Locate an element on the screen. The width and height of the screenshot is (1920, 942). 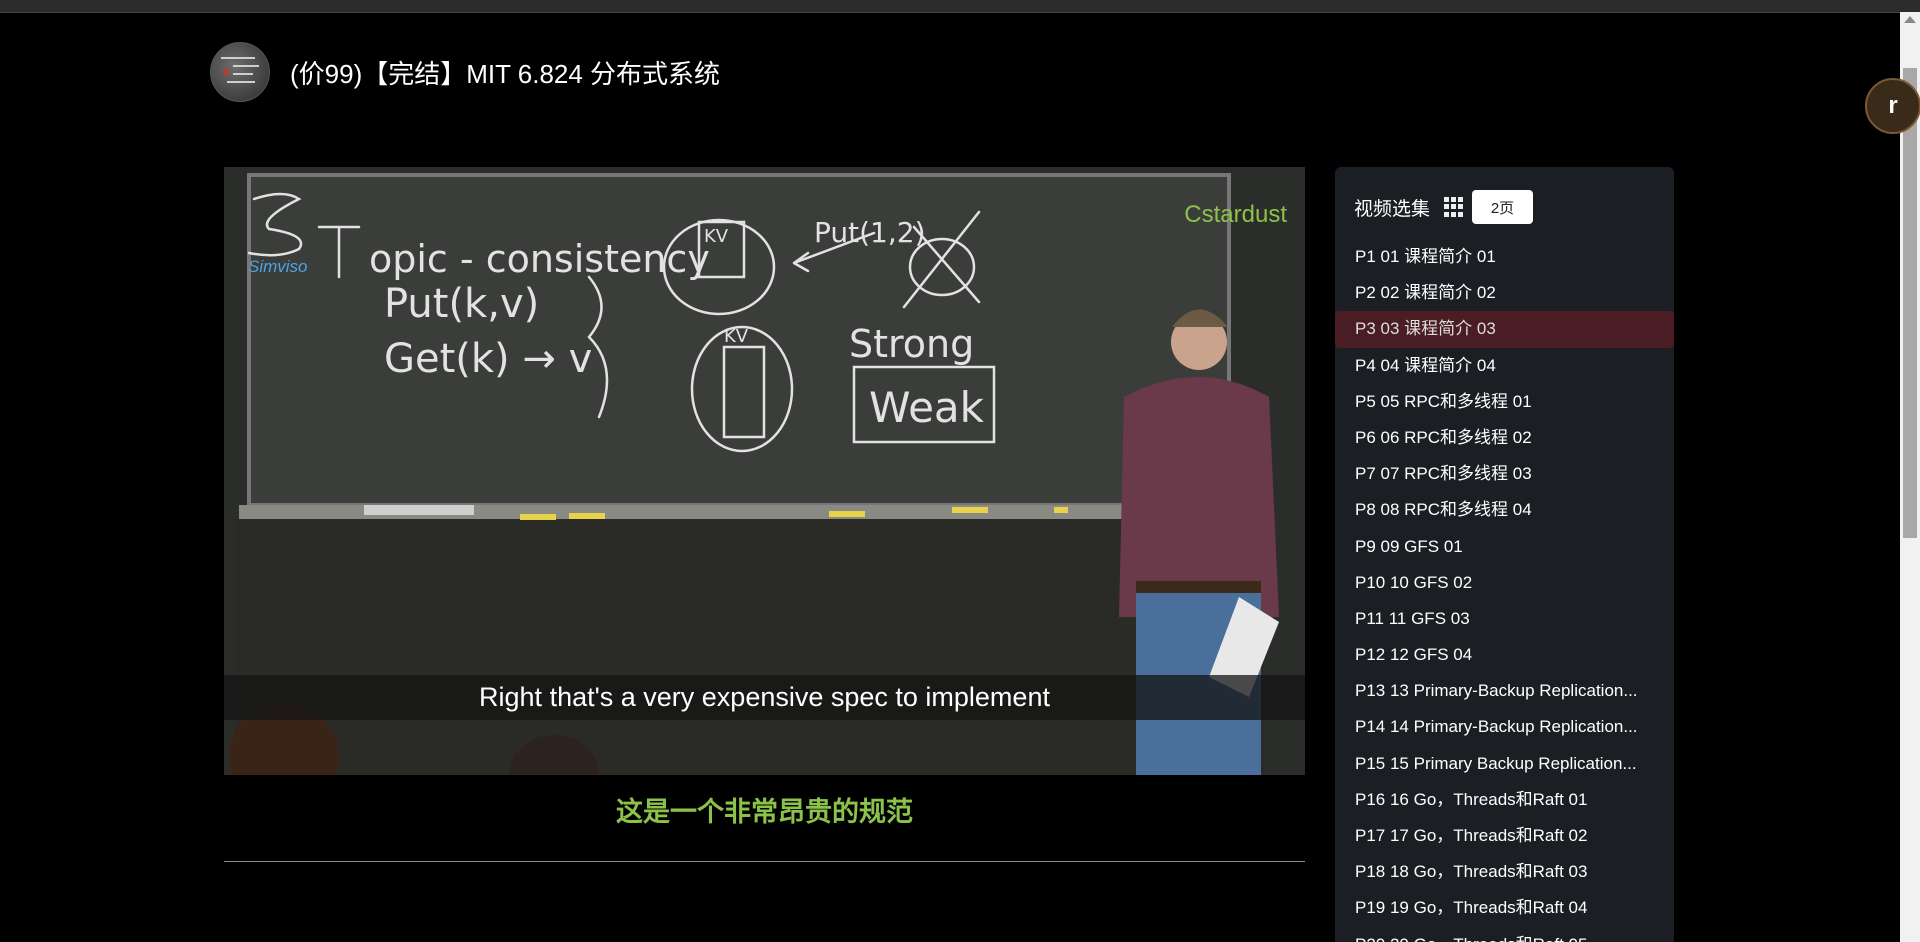
episode-item: P12 12 GFS 04 is located at coordinates (1504, 655).